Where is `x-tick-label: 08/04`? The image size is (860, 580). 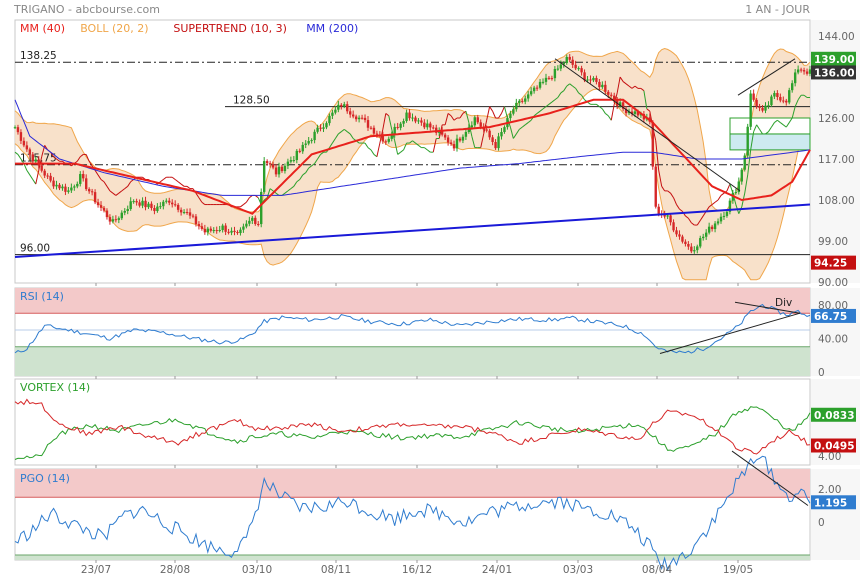 x-tick-label: 08/04 is located at coordinates (657, 570).